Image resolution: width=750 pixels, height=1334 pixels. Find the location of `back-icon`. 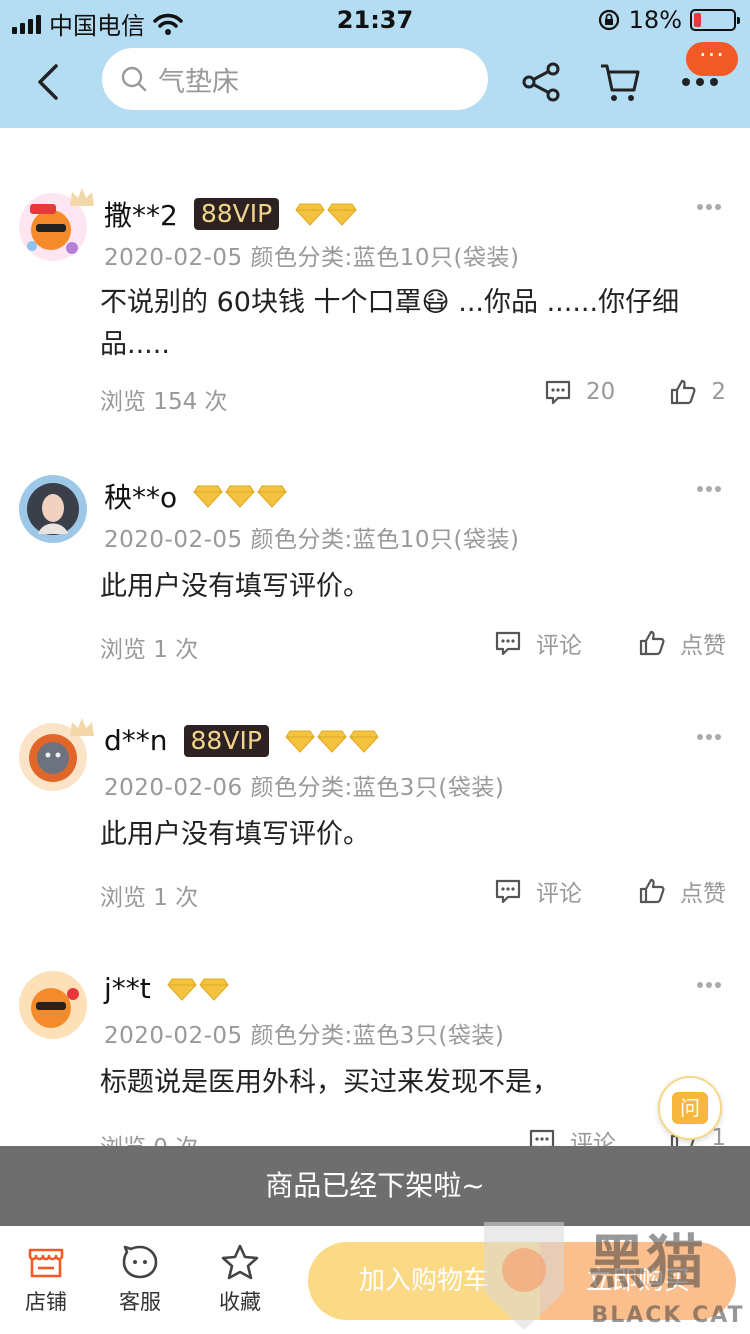

back-icon is located at coordinates (50, 82).